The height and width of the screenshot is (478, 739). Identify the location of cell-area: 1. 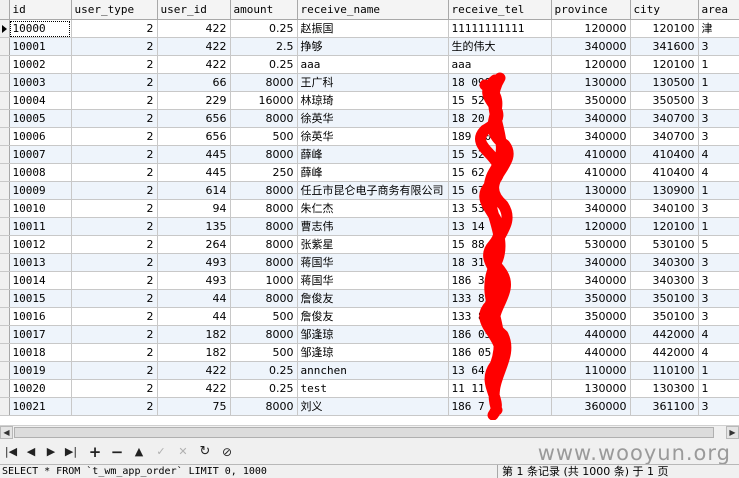
(718, 226).